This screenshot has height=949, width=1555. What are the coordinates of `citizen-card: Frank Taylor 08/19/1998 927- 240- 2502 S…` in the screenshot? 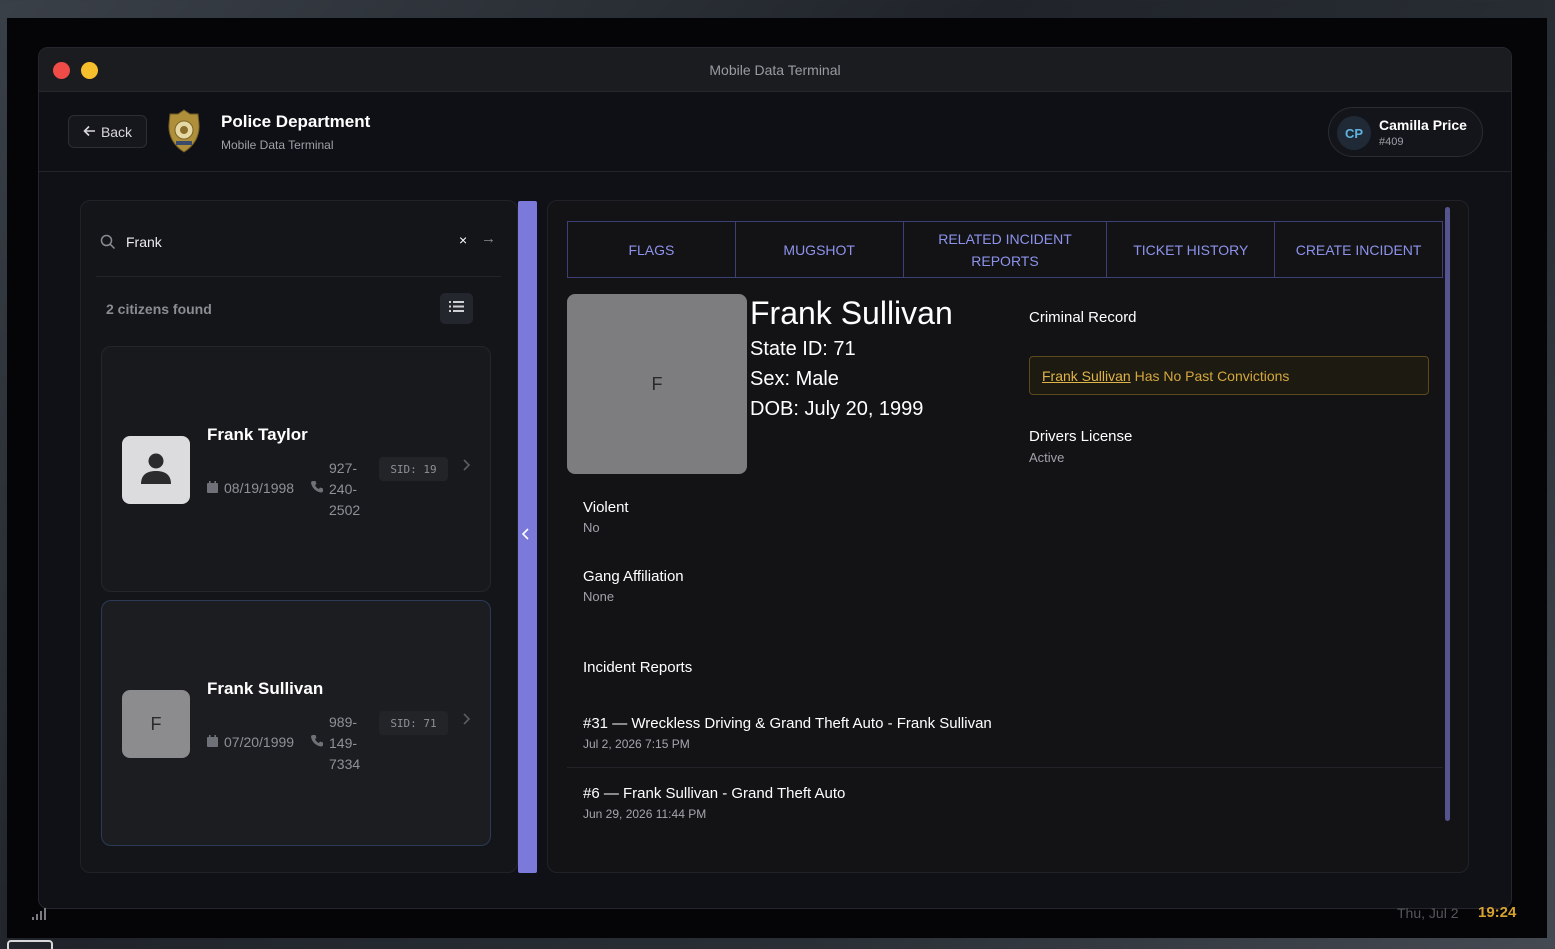 It's located at (296, 469).